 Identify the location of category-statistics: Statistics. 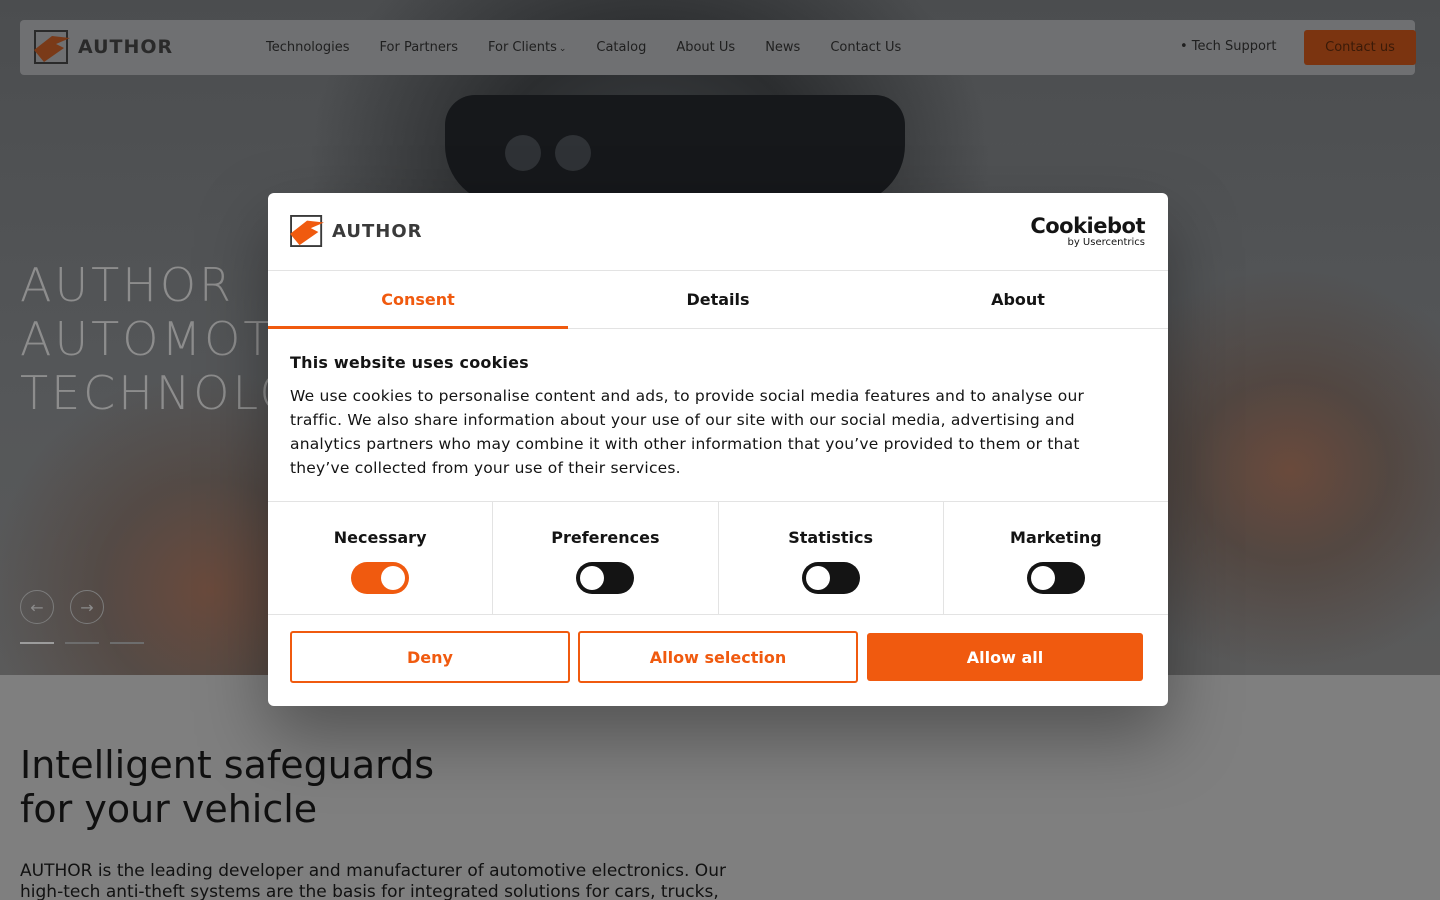
(831, 558).